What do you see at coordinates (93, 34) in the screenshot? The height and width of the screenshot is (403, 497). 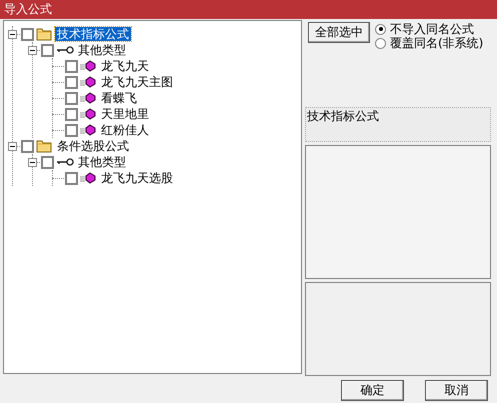 I see `tree-item: 技术指标公式` at bounding box center [93, 34].